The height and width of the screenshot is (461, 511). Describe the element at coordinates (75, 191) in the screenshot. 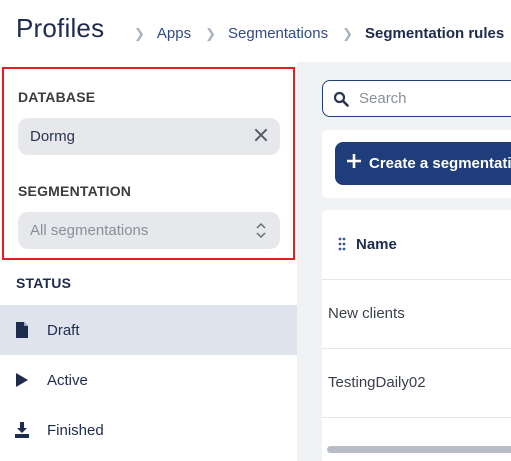

I see `segmentation-label: SEGMENTATION` at that location.